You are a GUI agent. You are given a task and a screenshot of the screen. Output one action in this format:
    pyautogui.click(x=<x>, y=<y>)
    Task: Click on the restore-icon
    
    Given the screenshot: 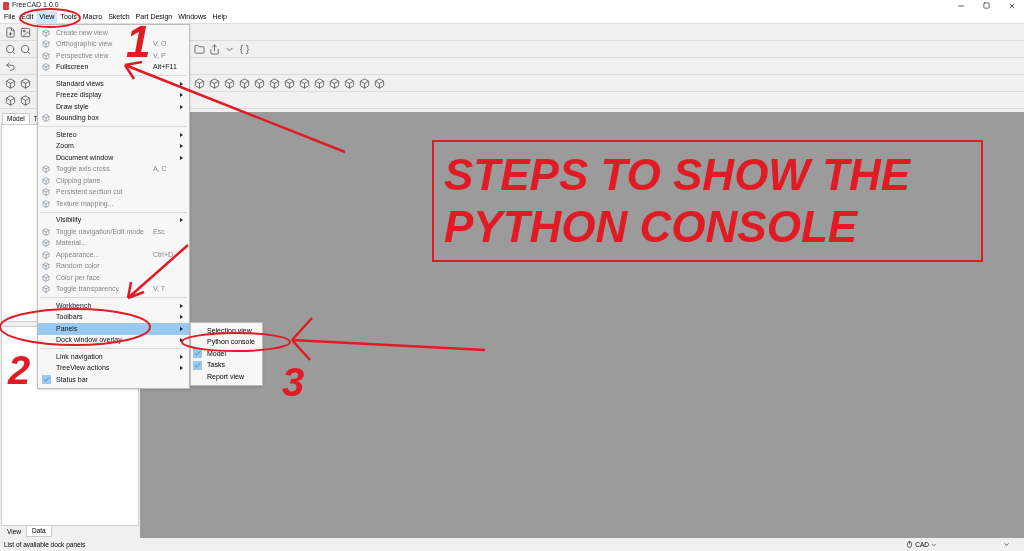 What is the action you would take?
    pyautogui.click(x=986, y=5)
    